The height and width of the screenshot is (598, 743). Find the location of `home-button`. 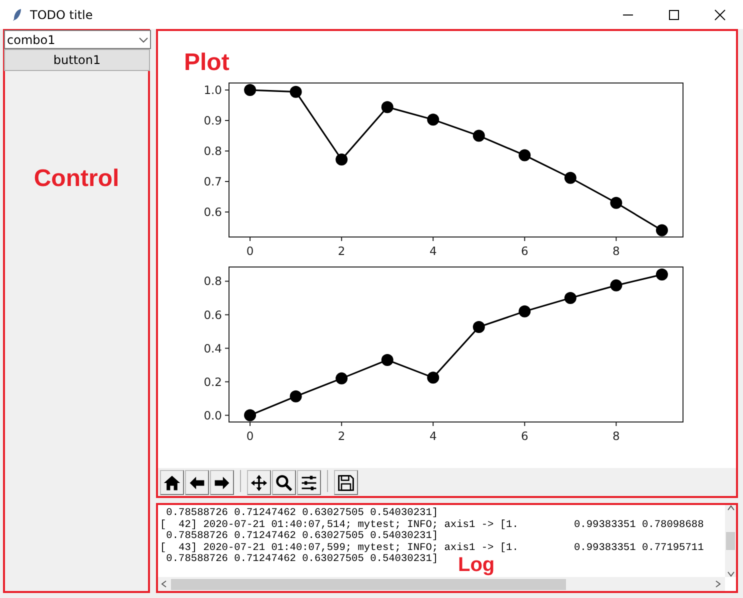

home-button is located at coordinates (172, 482).